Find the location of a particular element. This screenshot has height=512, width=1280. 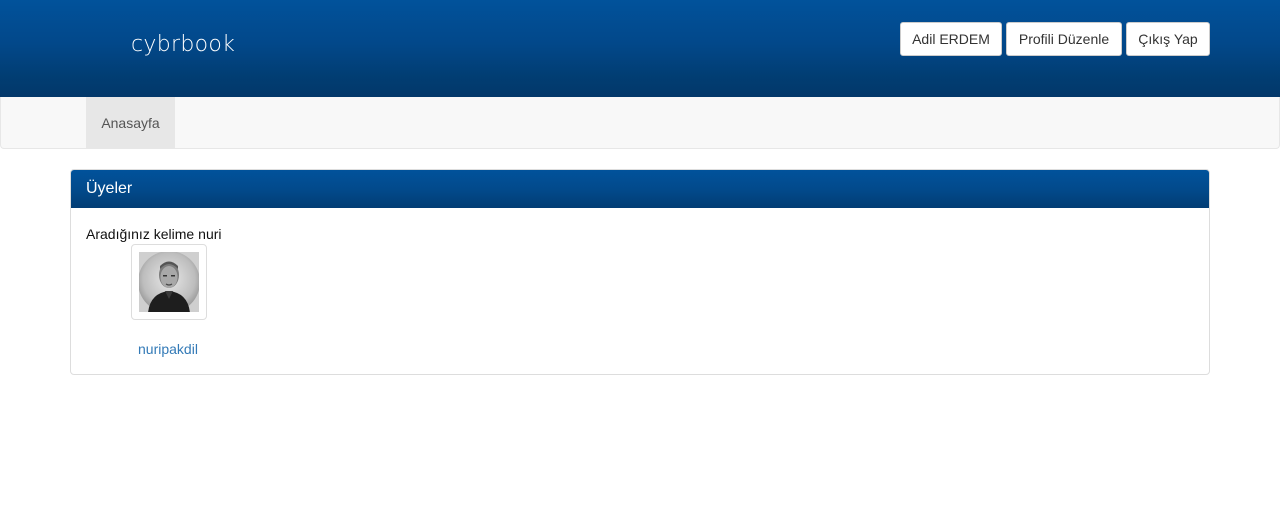

avatar-photo is located at coordinates (169, 282).